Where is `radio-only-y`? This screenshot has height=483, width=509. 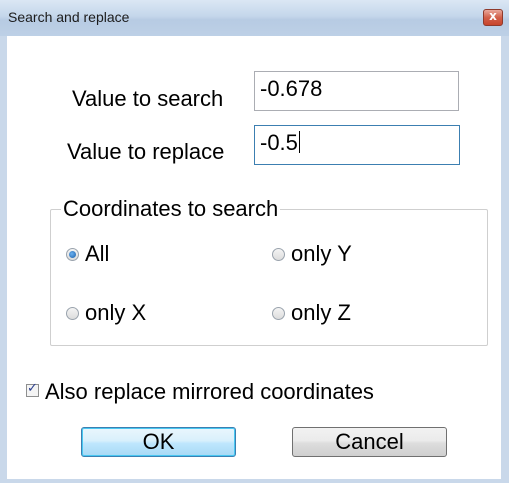 radio-only-y is located at coordinates (278, 254).